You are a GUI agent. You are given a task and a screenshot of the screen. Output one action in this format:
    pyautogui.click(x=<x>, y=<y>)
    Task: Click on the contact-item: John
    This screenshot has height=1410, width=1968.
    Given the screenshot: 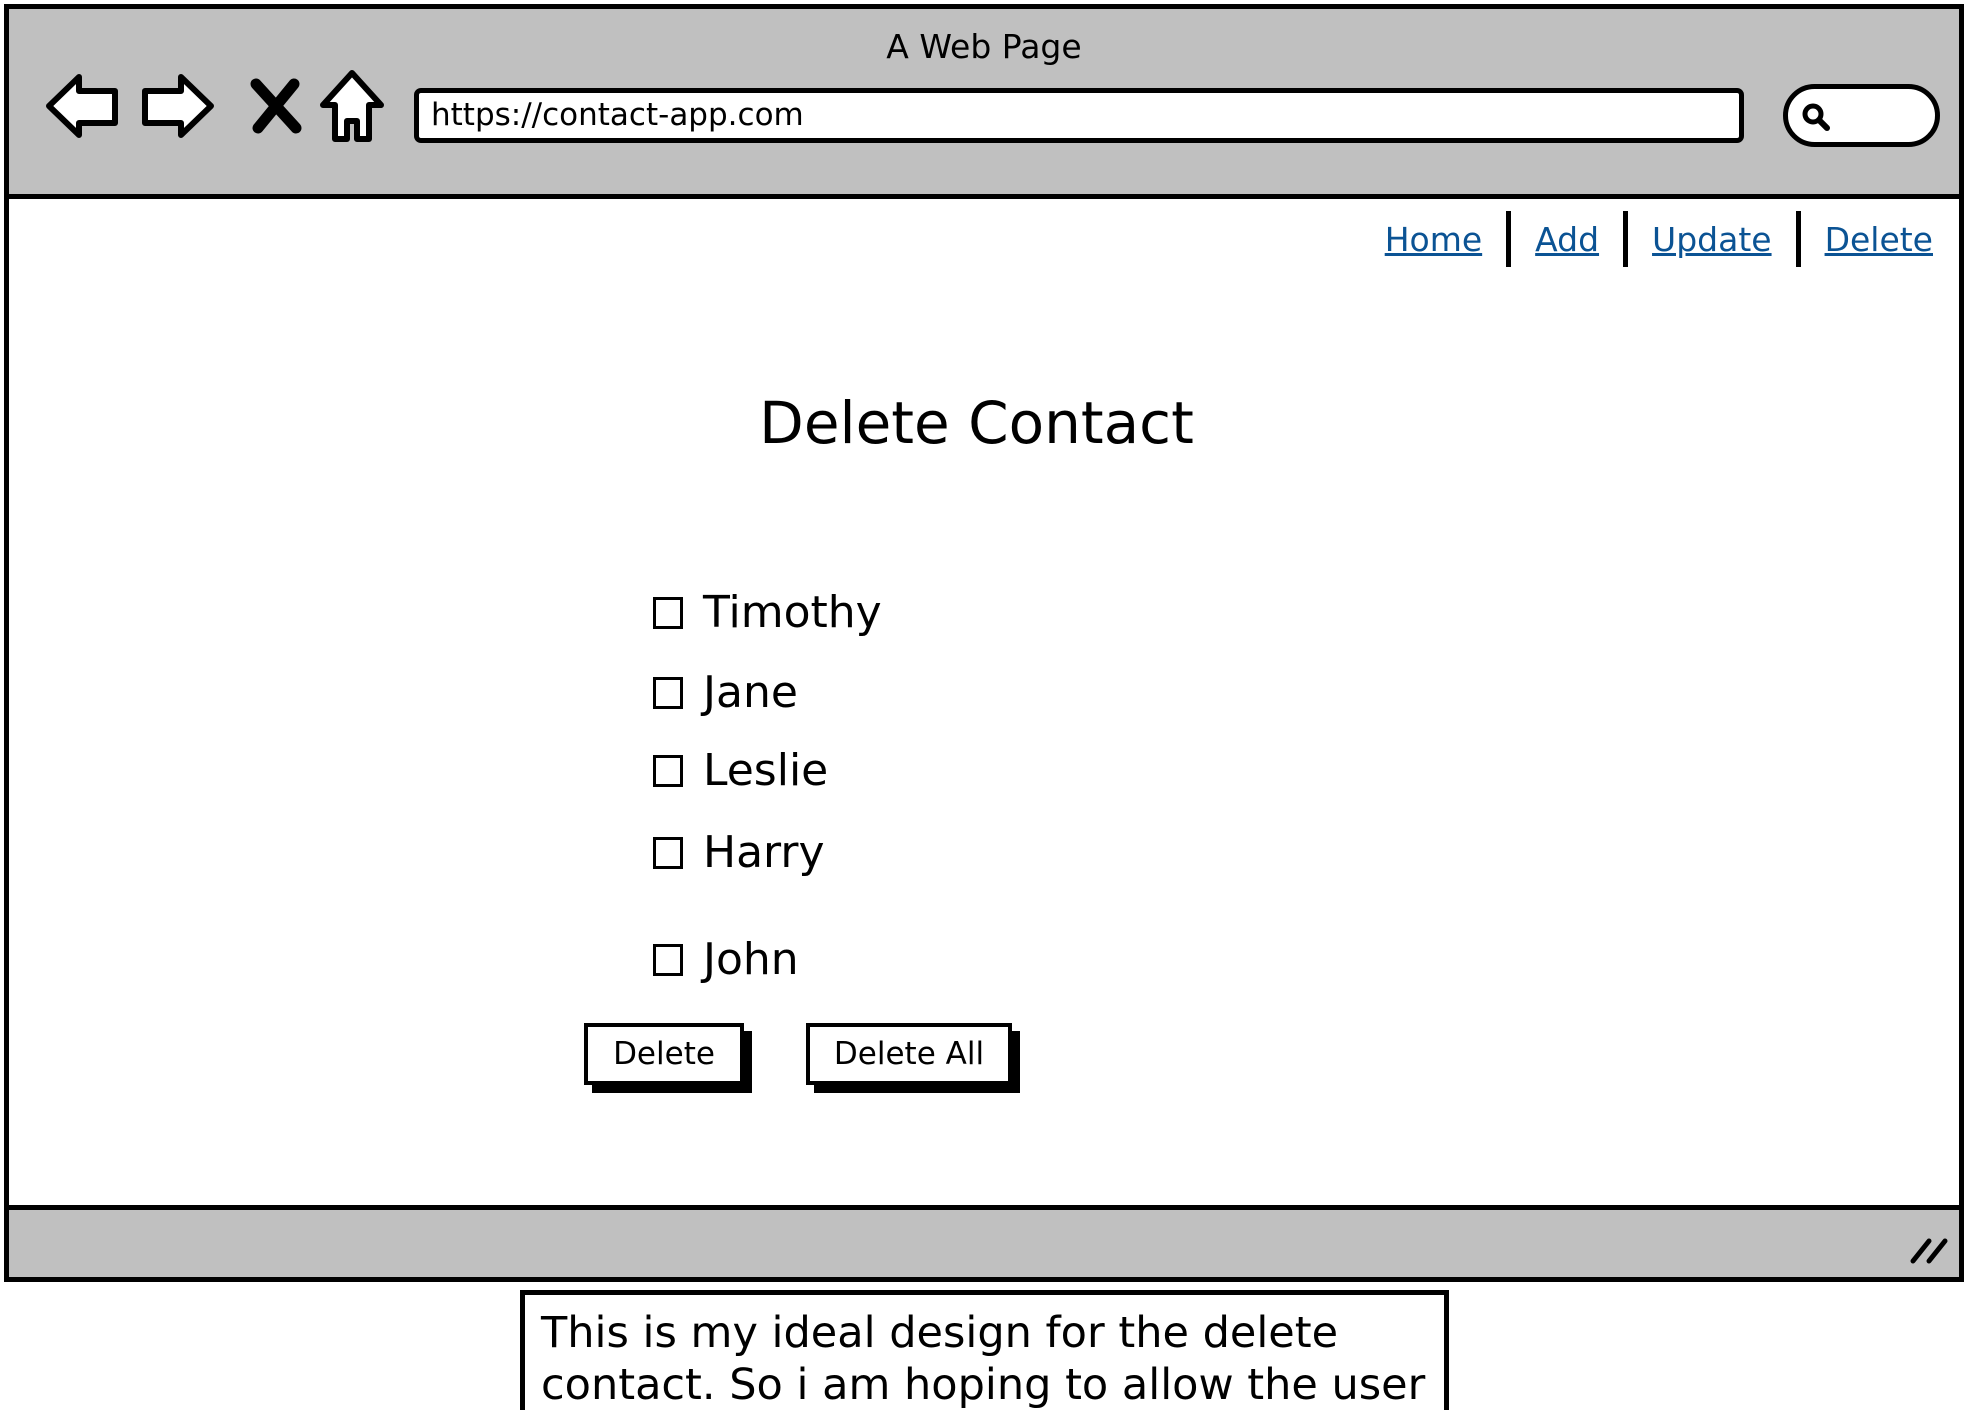 What is the action you would take?
    pyautogui.click(x=726, y=959)
    